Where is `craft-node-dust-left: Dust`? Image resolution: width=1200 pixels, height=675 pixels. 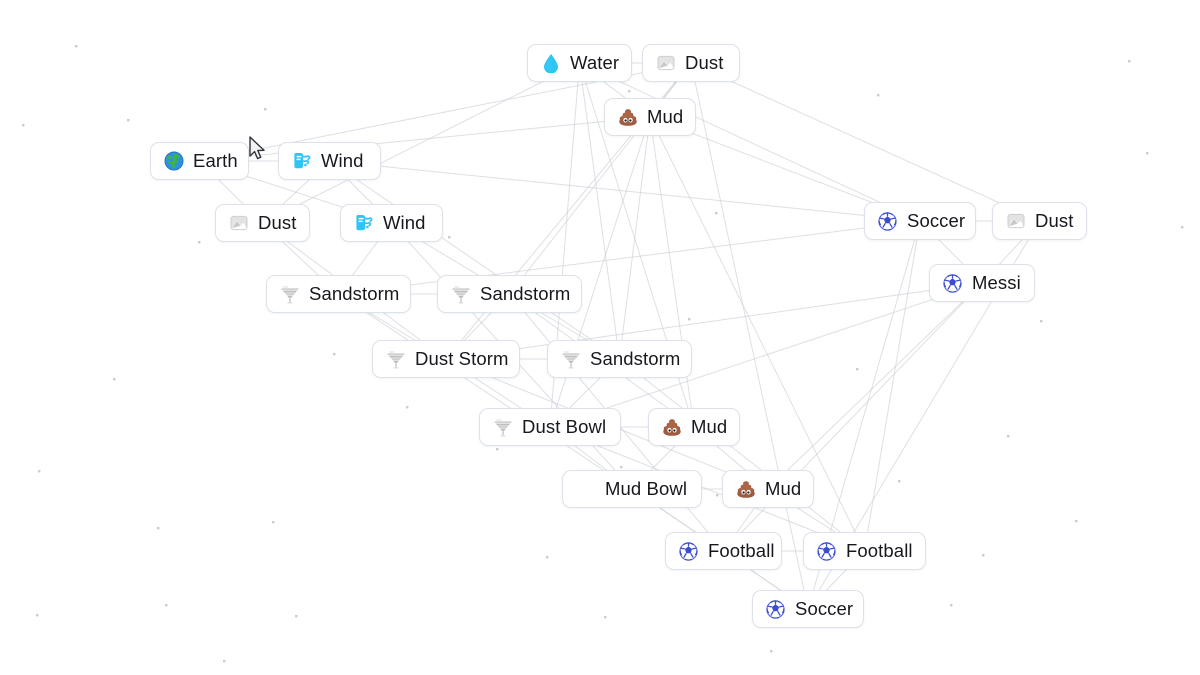
craft-node-dust-left: Dust is located at coordinates (262, 223).